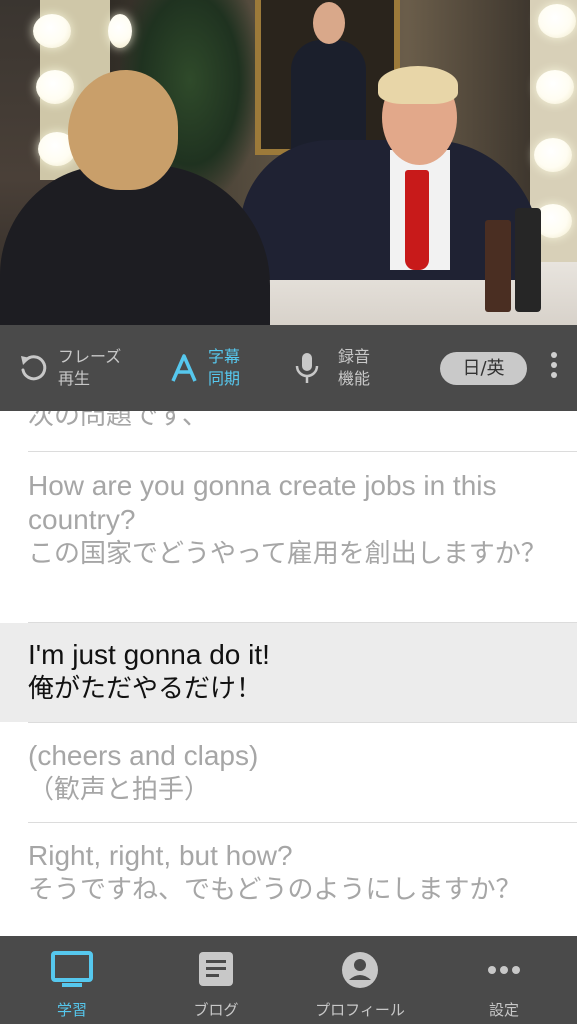 This screenshot has height=1024, width=577. Describe the element at coordinates (554, 368) in the screenshot. I see `more-vertical-icon` at that location.